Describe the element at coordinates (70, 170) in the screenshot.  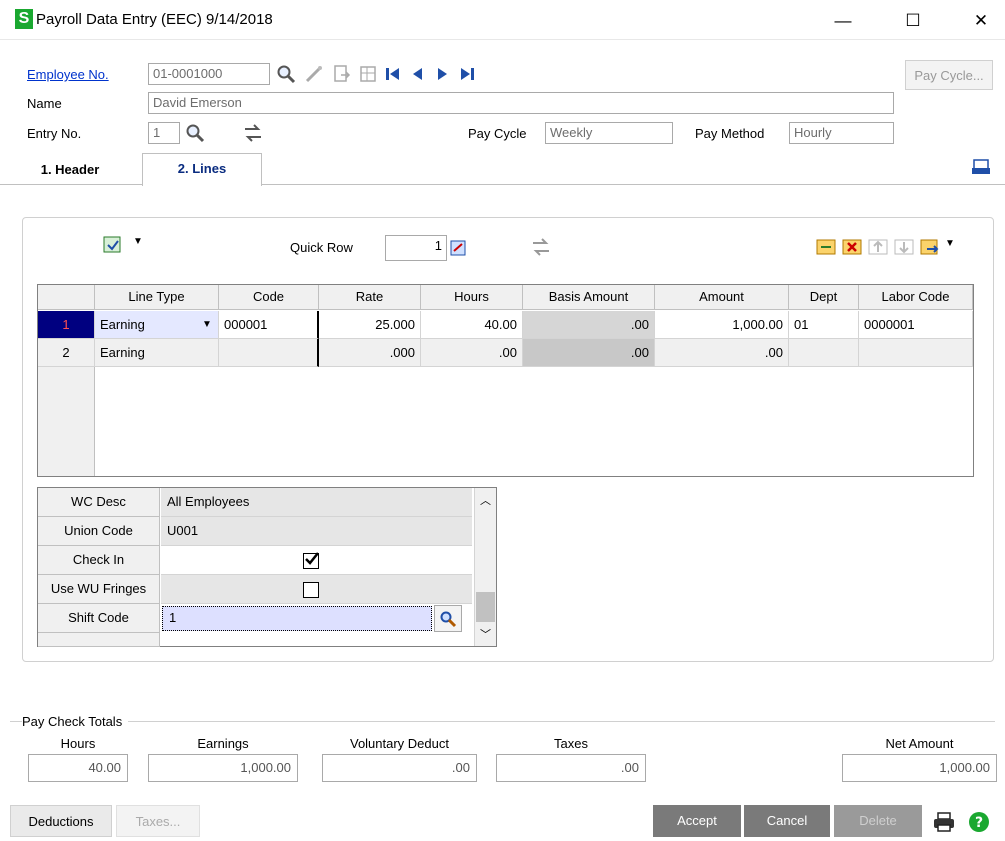
I see `tab-header: 1. Header` at that location.